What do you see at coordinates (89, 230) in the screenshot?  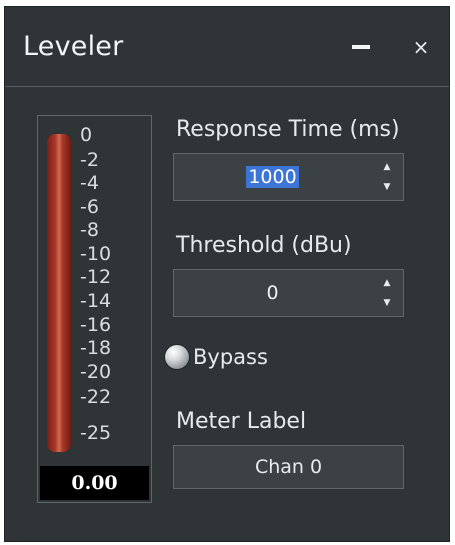 I see `meter-tick: -8` at bounding box center [89, 230].